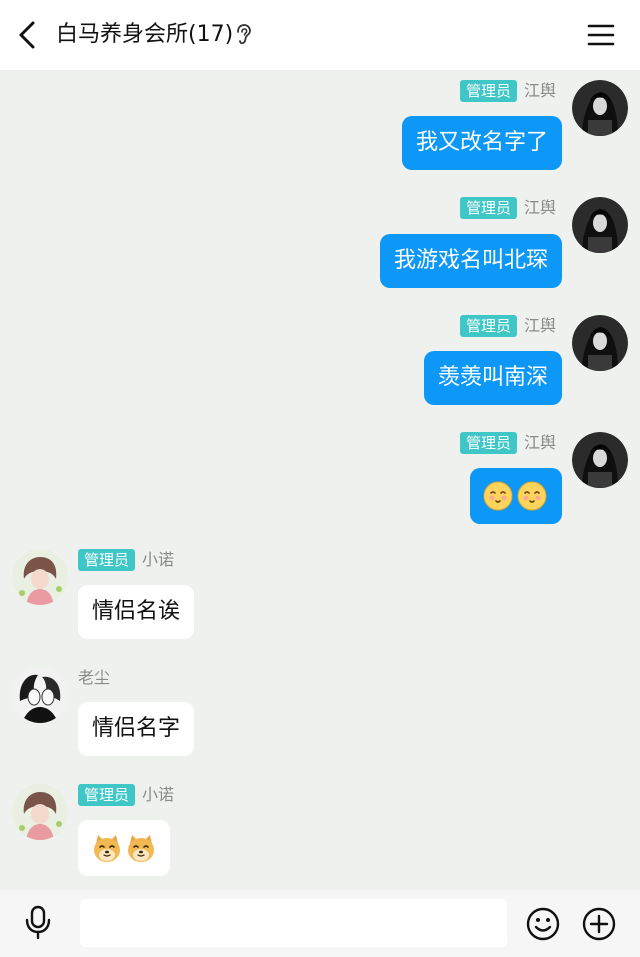 The width and height of the screenshot is (640, 957). Describe the element at coordinates (492, 378) in the screenshot. I see `message-bubble: 羡羡叫南深` at that location.